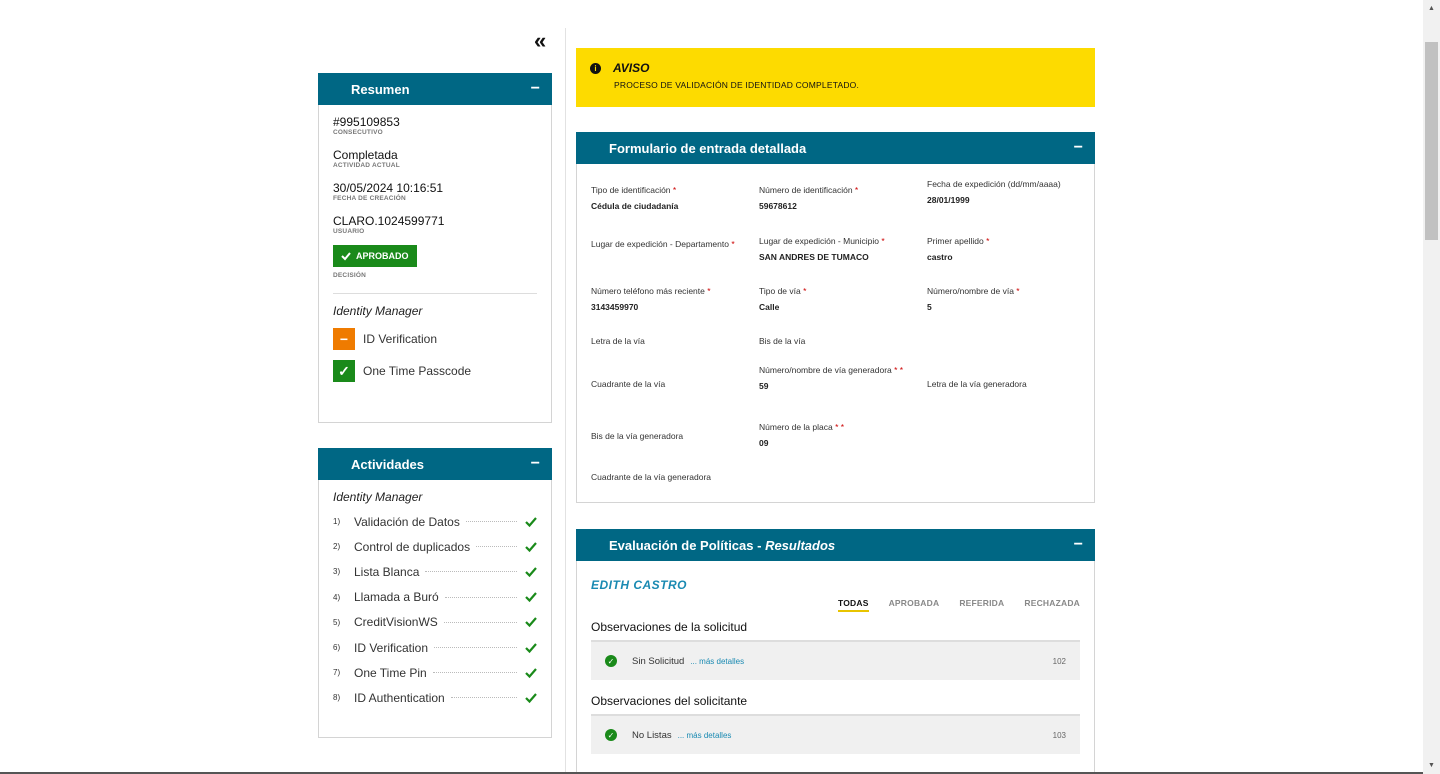  What do you see at coordinates (897, 370) in the screenshot?
I see `required-marker: * *` at bounding box center [897, 370].